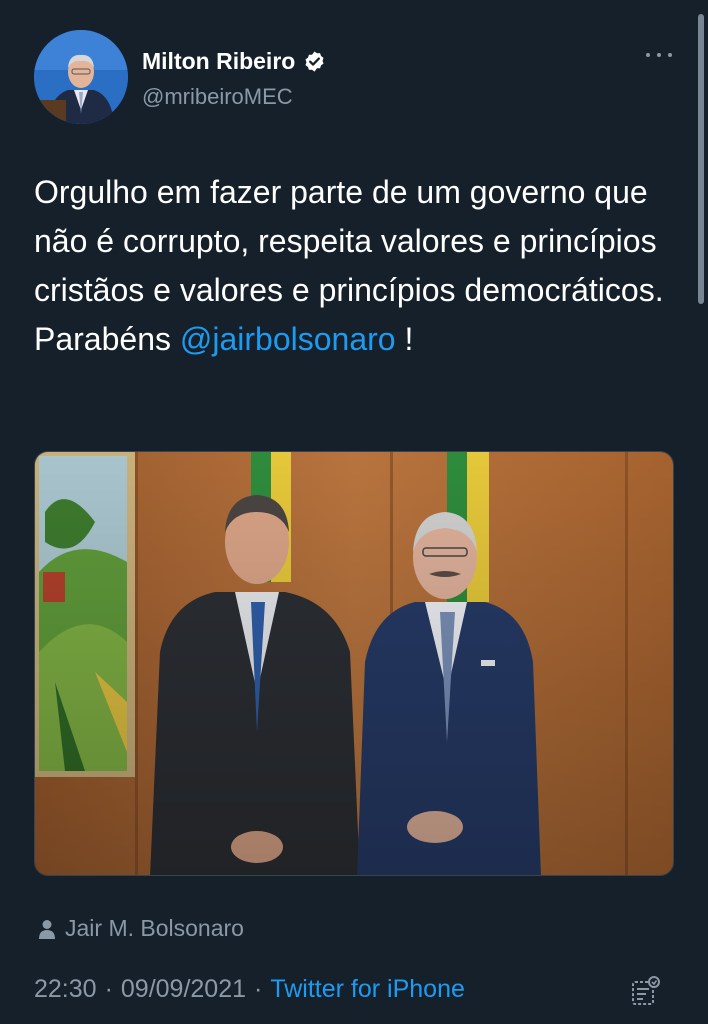 This screenshot has height=1024, width=708. What do you see at coordinates (646, 991) in the screenshot?
I see `analytics-icon` at bounding box center [646, 991].